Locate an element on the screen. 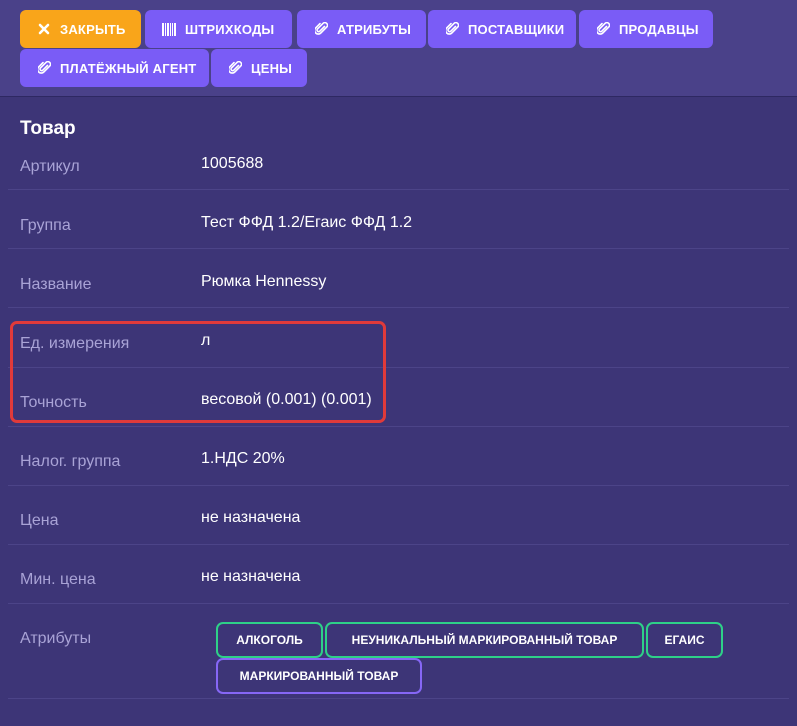  field-value-tax-group: 1.НДС 20% is located at coordinates (243, 458).